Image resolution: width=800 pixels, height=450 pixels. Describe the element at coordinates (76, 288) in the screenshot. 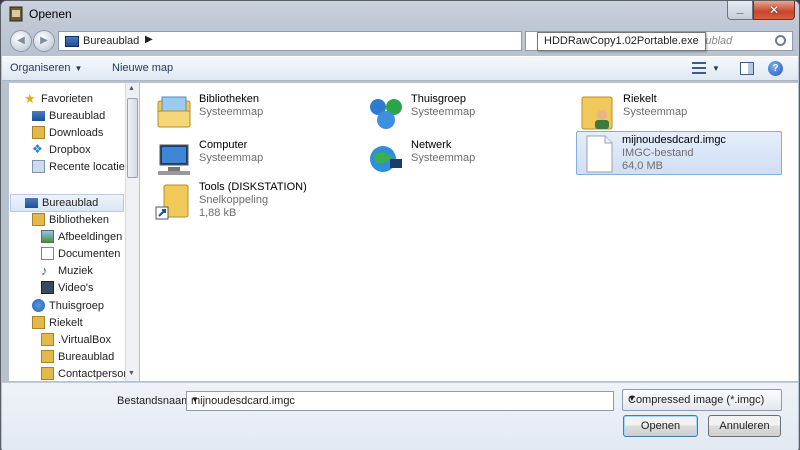

I see `nav-label: Video's` at that location.